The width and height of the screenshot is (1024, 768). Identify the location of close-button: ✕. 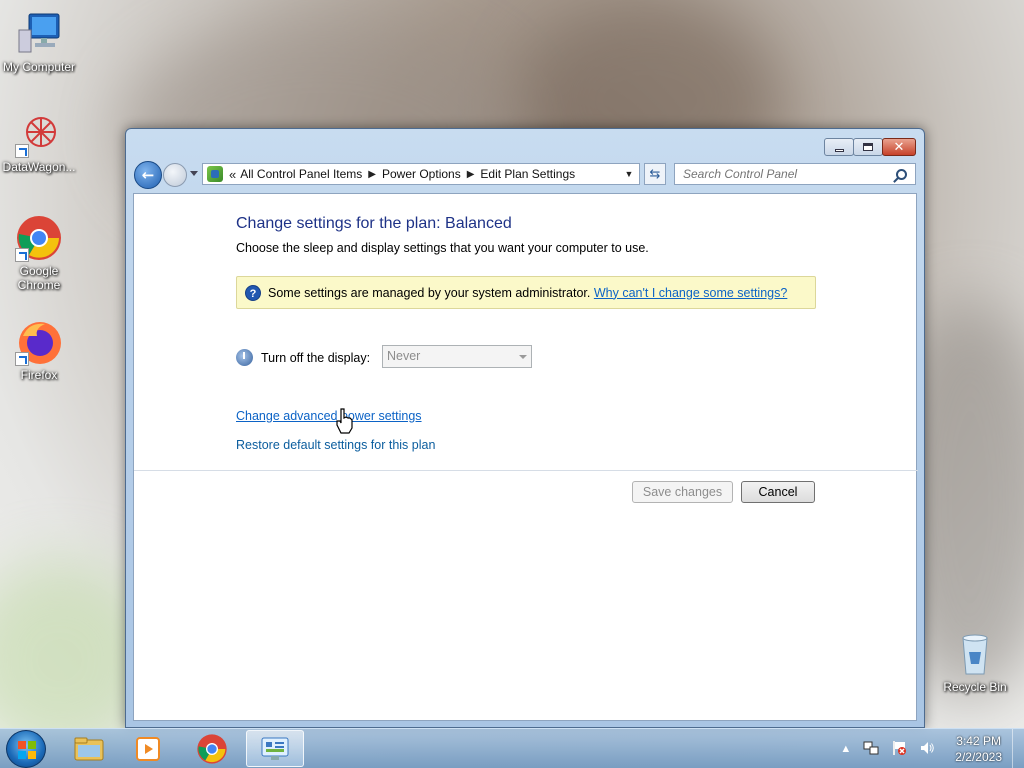
(899, 147).